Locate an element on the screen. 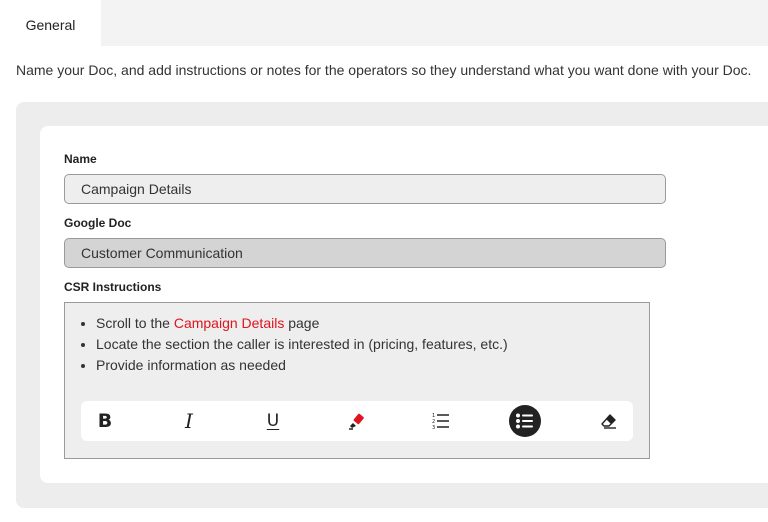 The image size is (768, 522). name-field: Campaign Details is located at coordinates (365, 189).